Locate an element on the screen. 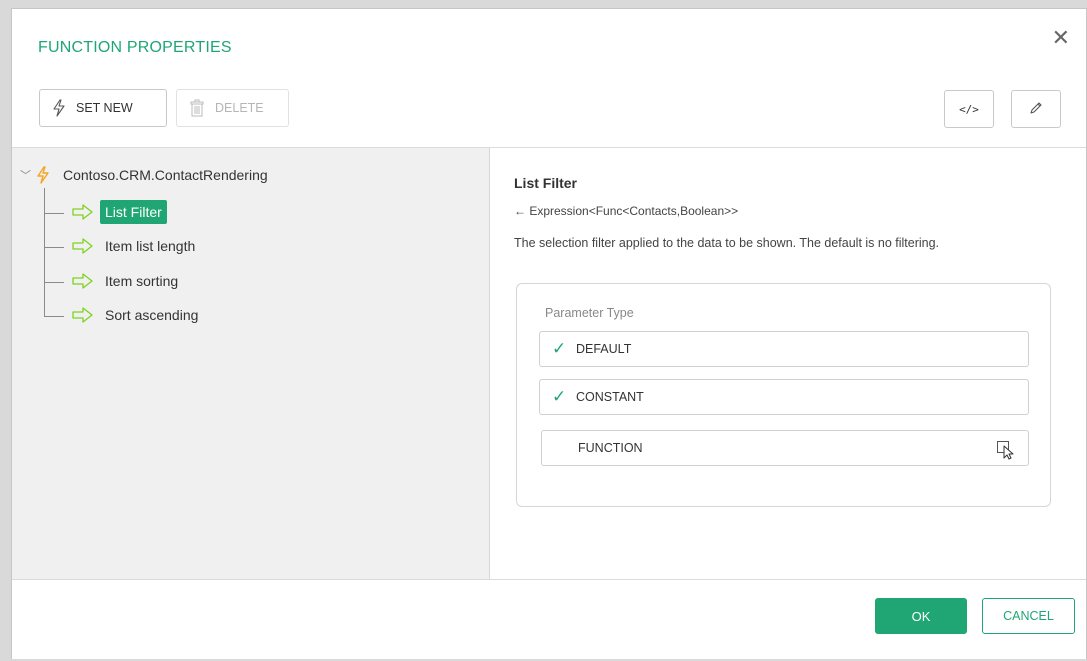  details-signature: ← Expression<Func<Contacts,Boolean>> is located at coordinates (626, 211).